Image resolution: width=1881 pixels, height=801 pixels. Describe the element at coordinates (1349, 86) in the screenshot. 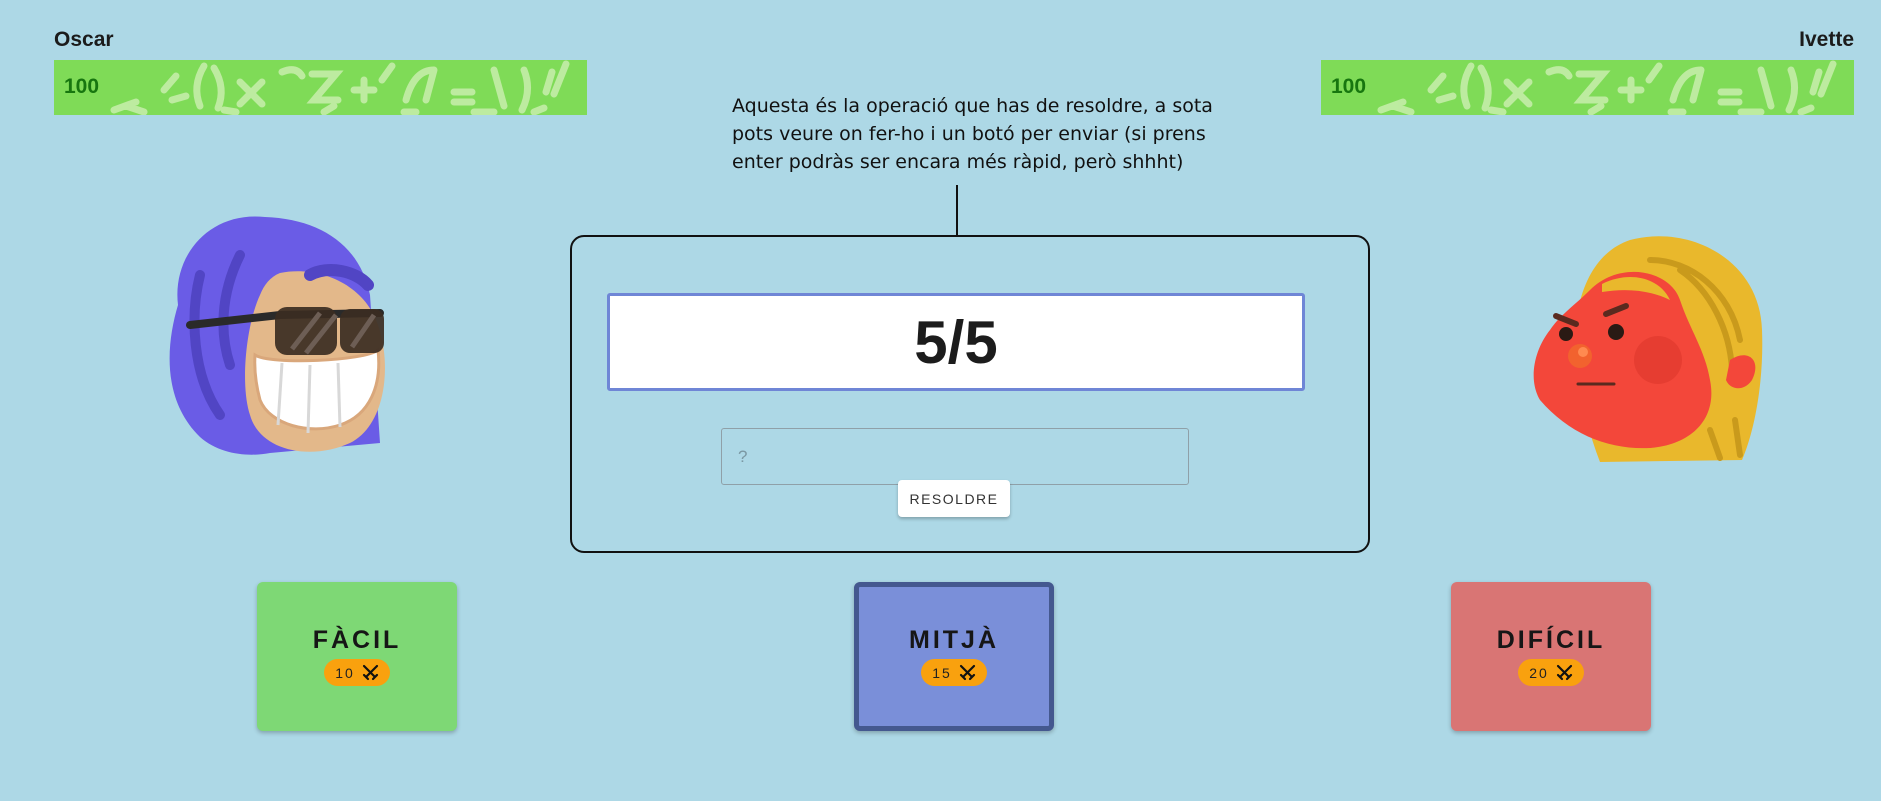

I see `hp-value-right: 100` at that location.